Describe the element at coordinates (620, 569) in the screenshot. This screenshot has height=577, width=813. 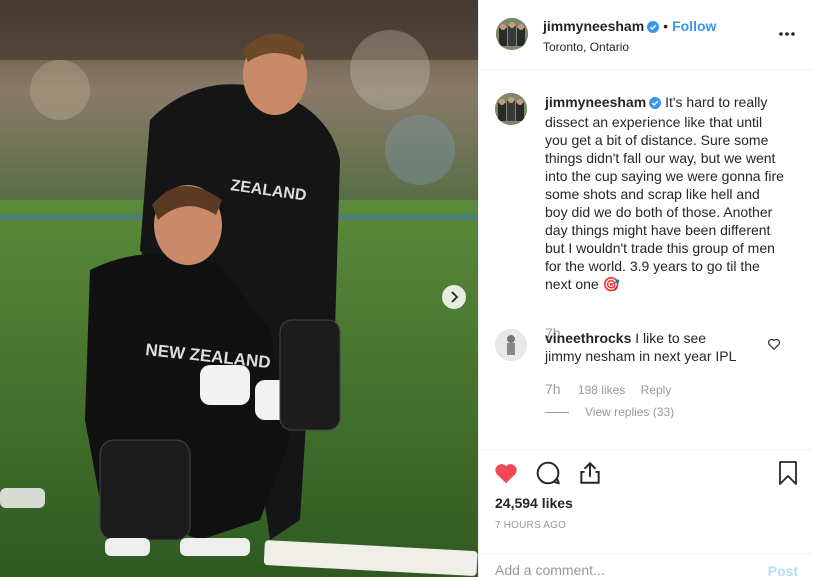
I see `add-comment-input` at that location.